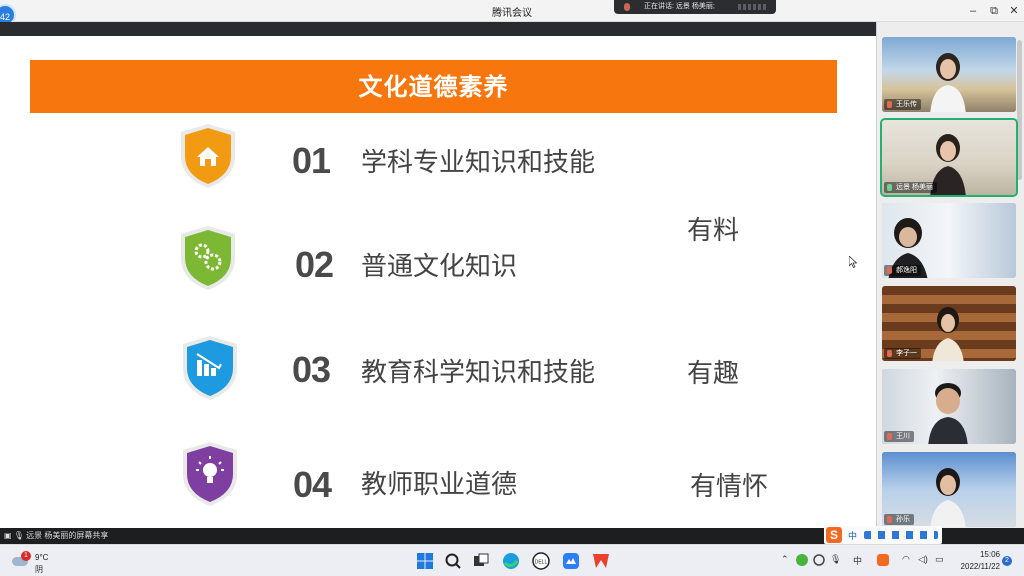  I want to click on item-number-2: 02, so click(314, 264).